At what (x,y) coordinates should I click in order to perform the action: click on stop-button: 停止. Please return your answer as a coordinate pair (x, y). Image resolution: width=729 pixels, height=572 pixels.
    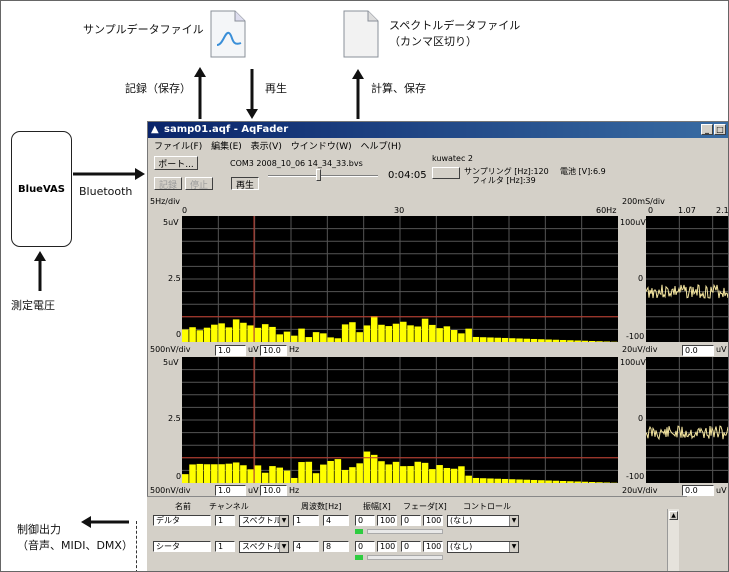
    Looking at the image, I should click on (199, 184).